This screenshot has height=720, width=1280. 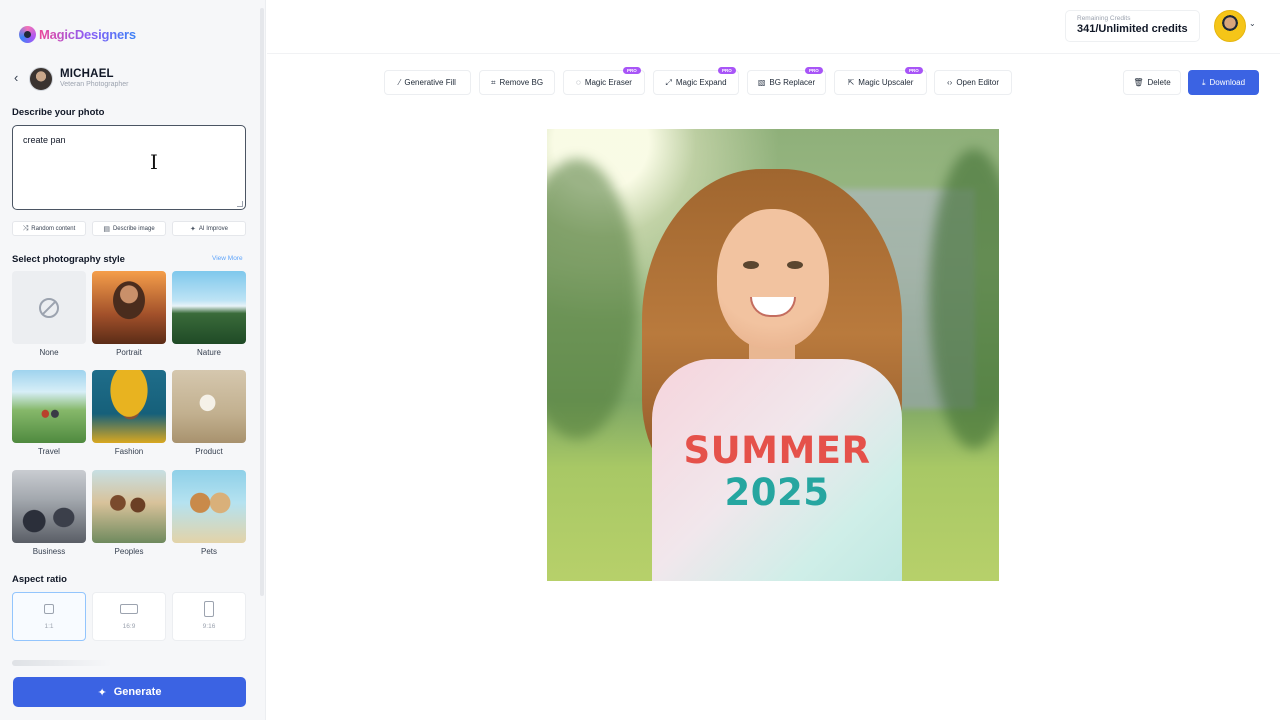 I want to click on style-label: Nature, so click(x=208, y=352).